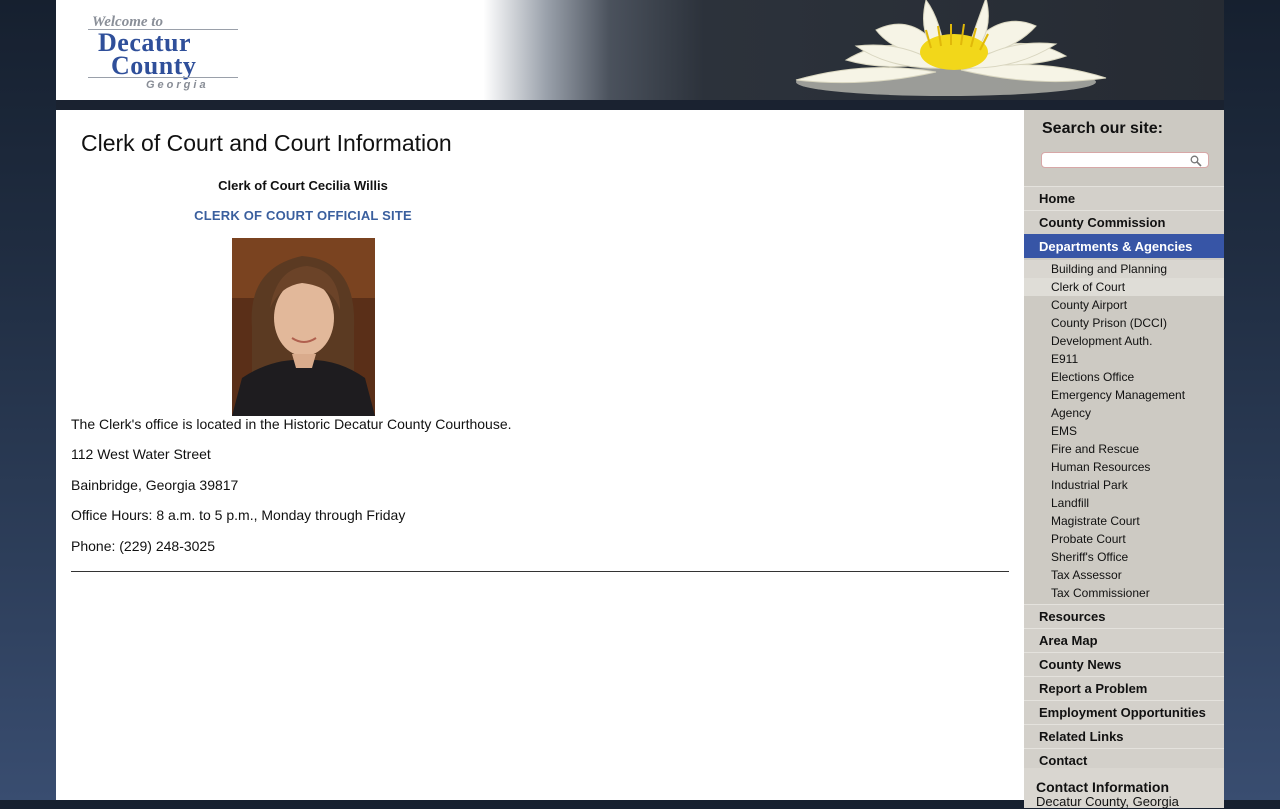  Describe the element at coordinates (1102, 128) in the screenshot. I see `search-label: Search our site:` at that location.